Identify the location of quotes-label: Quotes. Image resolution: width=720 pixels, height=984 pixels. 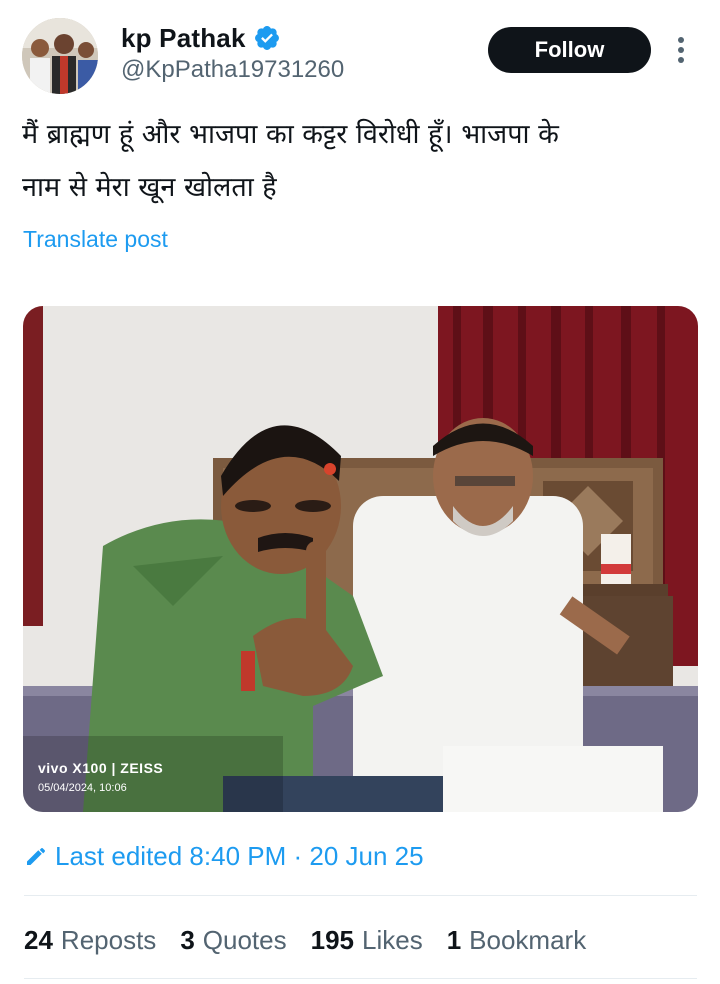
(244, 939).